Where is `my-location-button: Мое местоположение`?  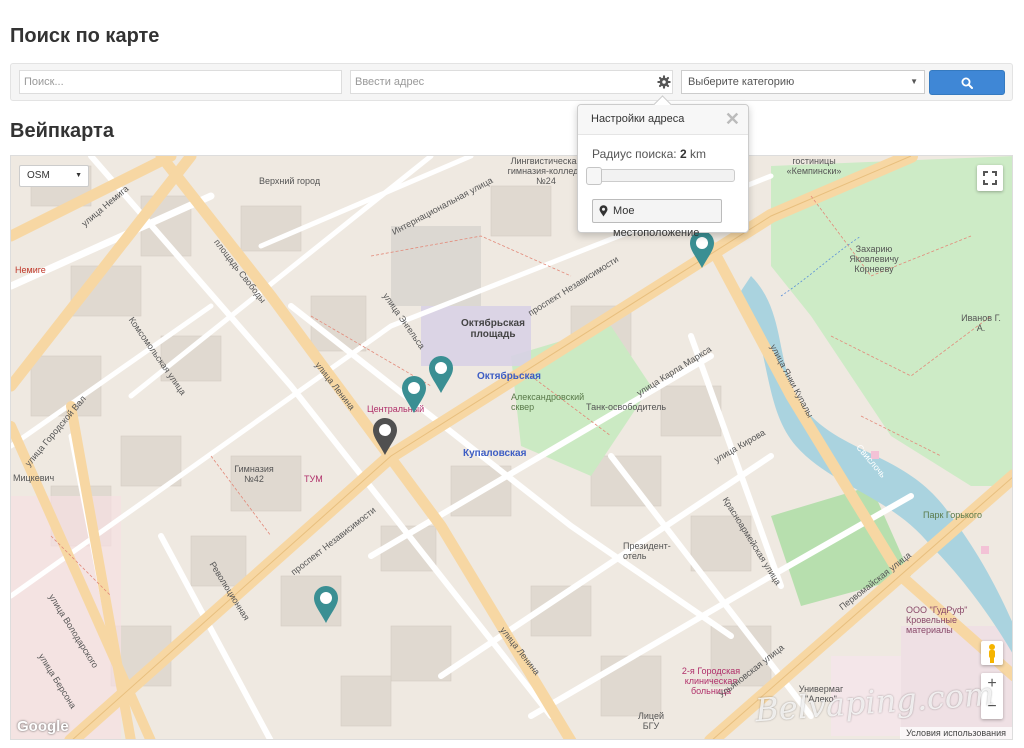
my-location-button: Мое местоположение is located at coordinates (657, 219).